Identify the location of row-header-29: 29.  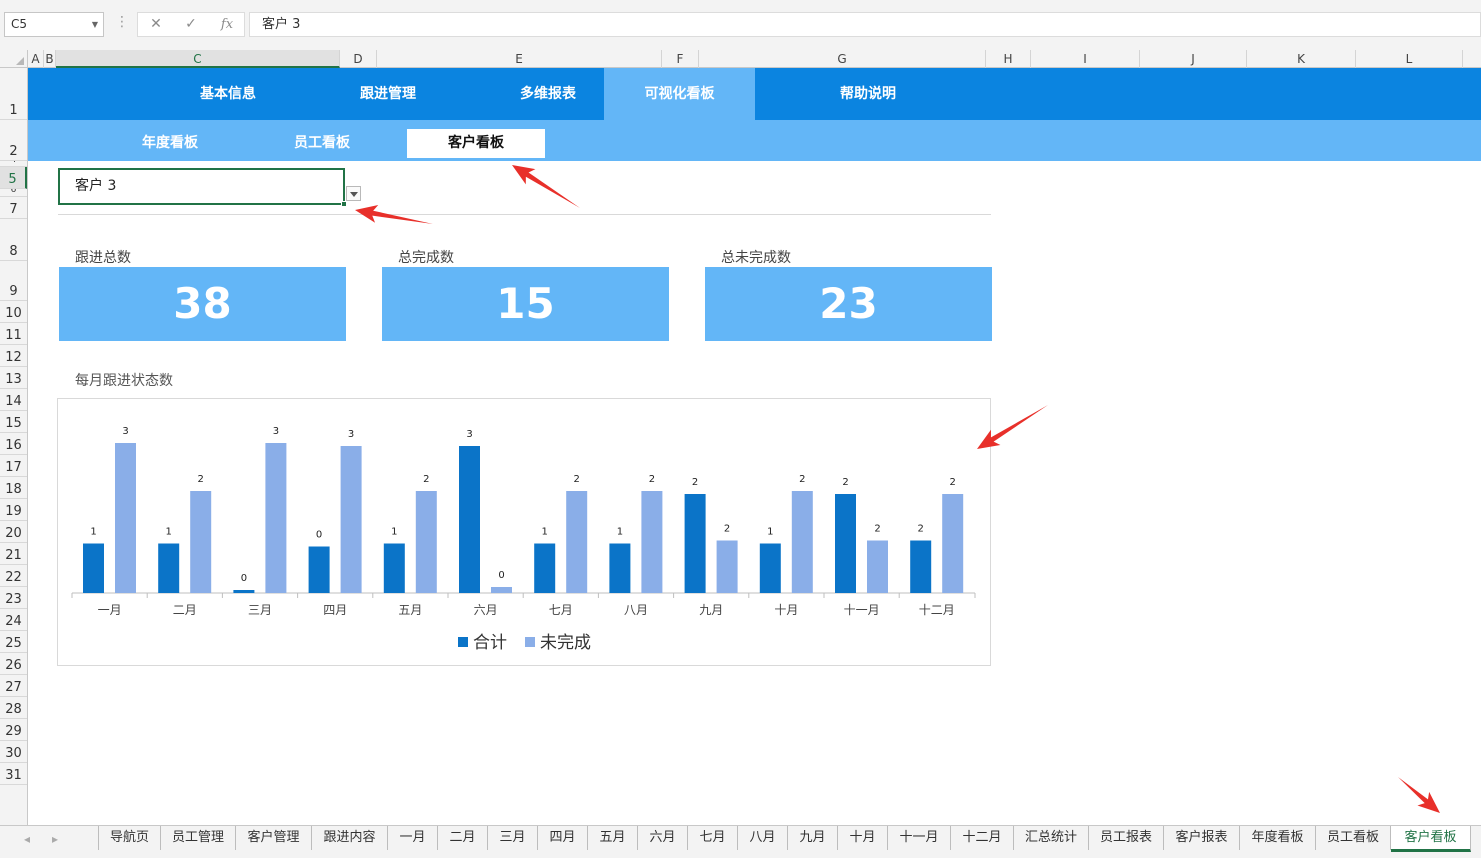
(13, 730).